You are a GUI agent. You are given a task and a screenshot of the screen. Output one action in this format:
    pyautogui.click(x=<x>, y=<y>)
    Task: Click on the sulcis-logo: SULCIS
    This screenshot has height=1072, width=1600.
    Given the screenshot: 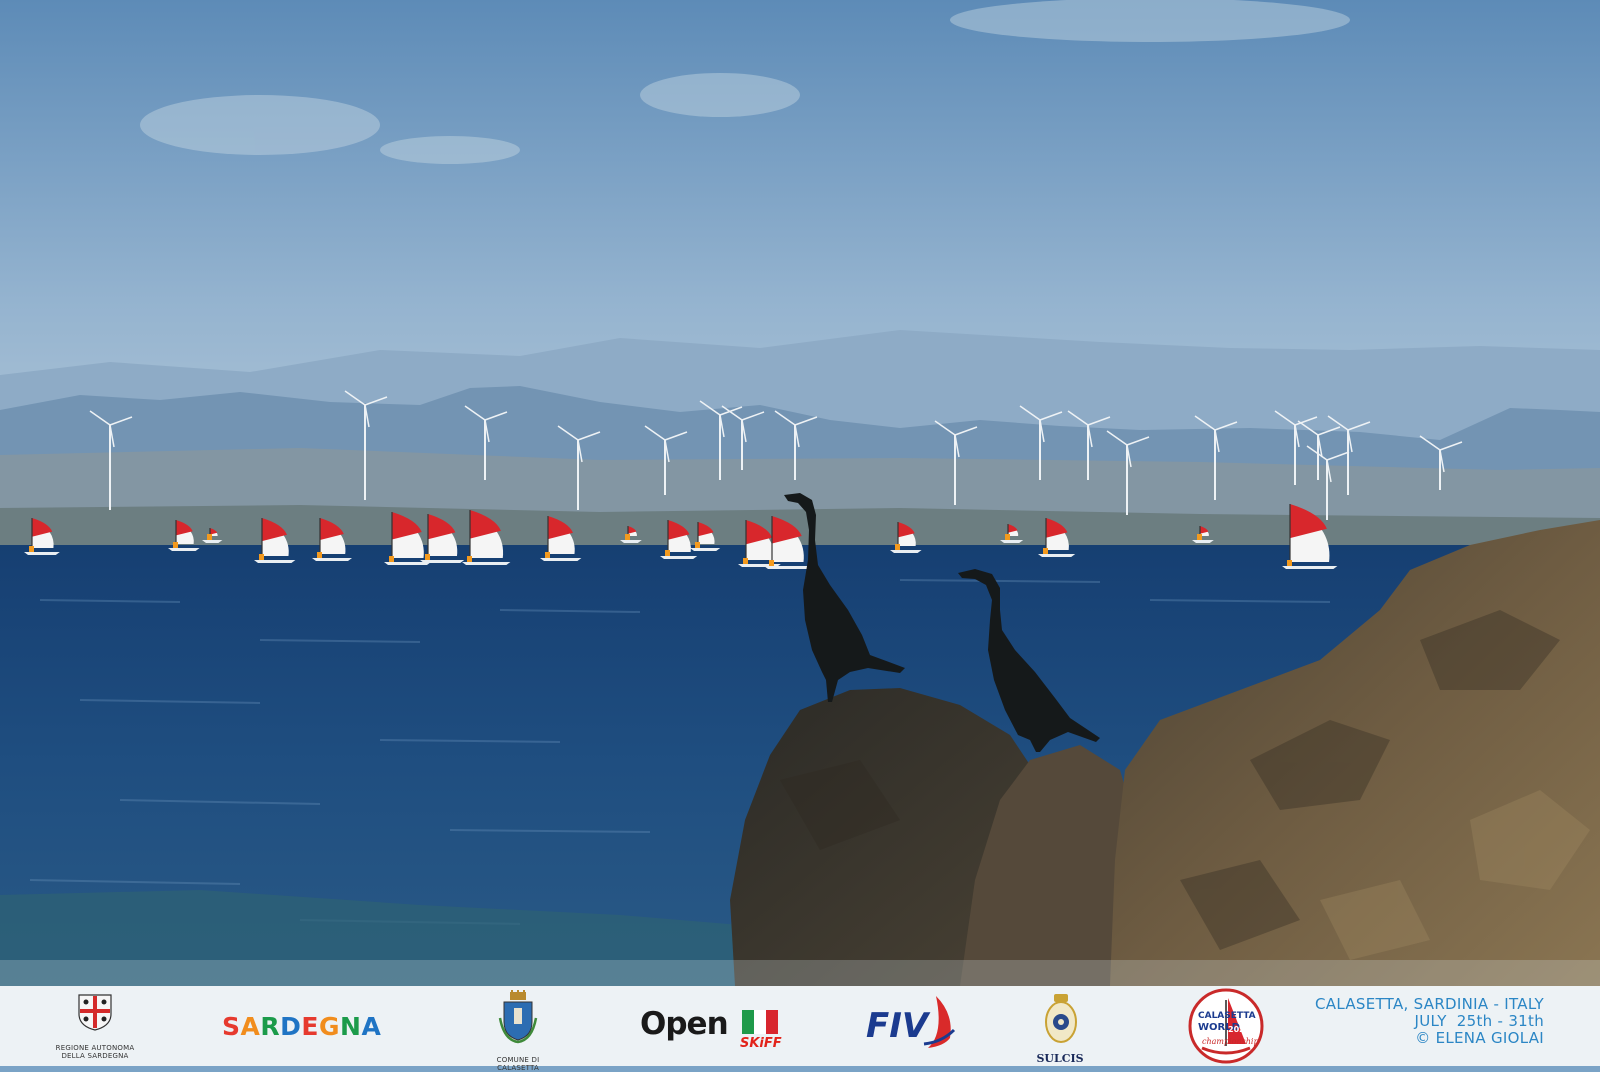 What is the action you would take?
    pyautogui.click(x=1060, y=1026)
    